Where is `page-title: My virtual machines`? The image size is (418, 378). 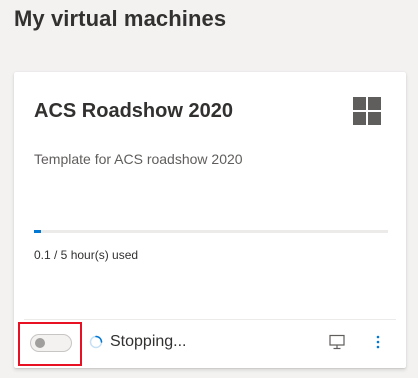
page-title: My virtual machines is located at coordinates (120, 18).